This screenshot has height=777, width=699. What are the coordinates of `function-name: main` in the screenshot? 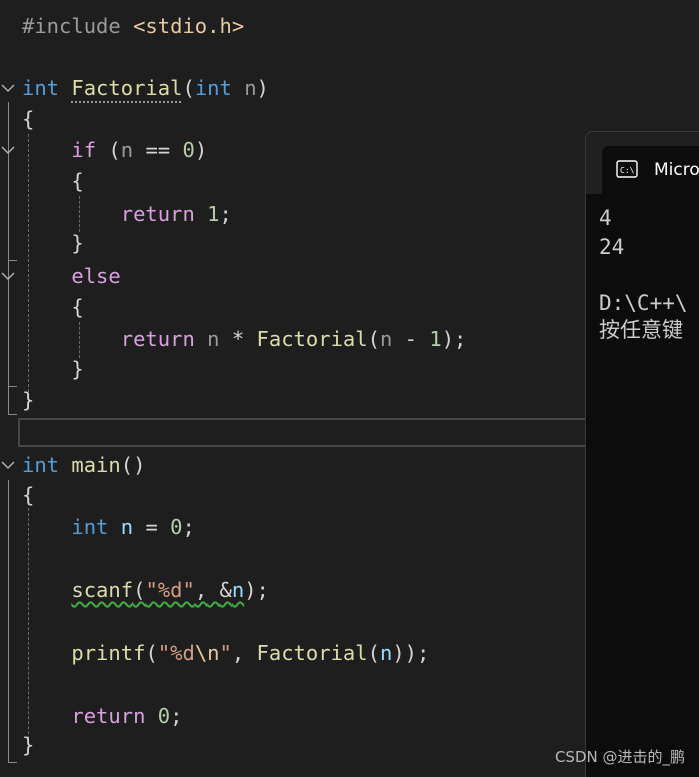 It's located at (95, 465).